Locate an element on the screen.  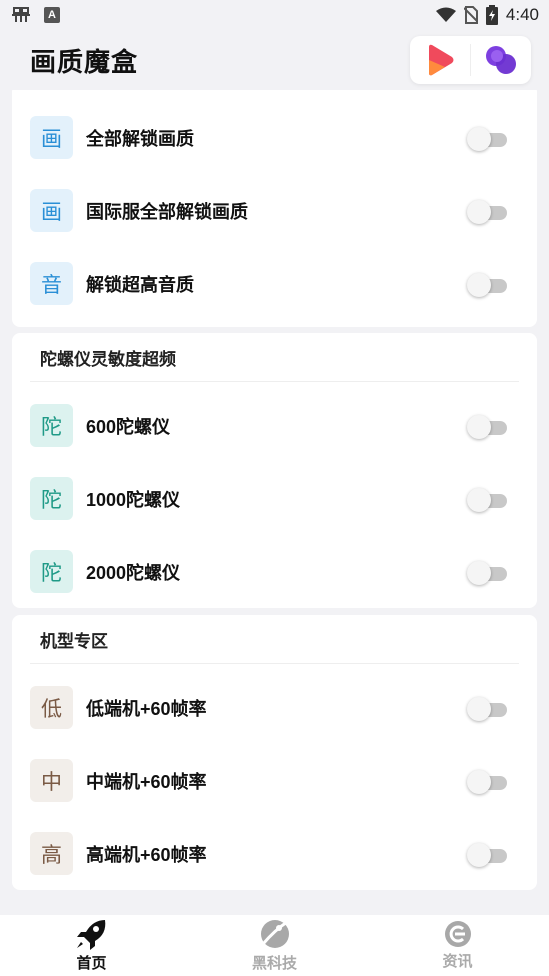
status-bar: A 4:40 is located at coordinates (274, 15).